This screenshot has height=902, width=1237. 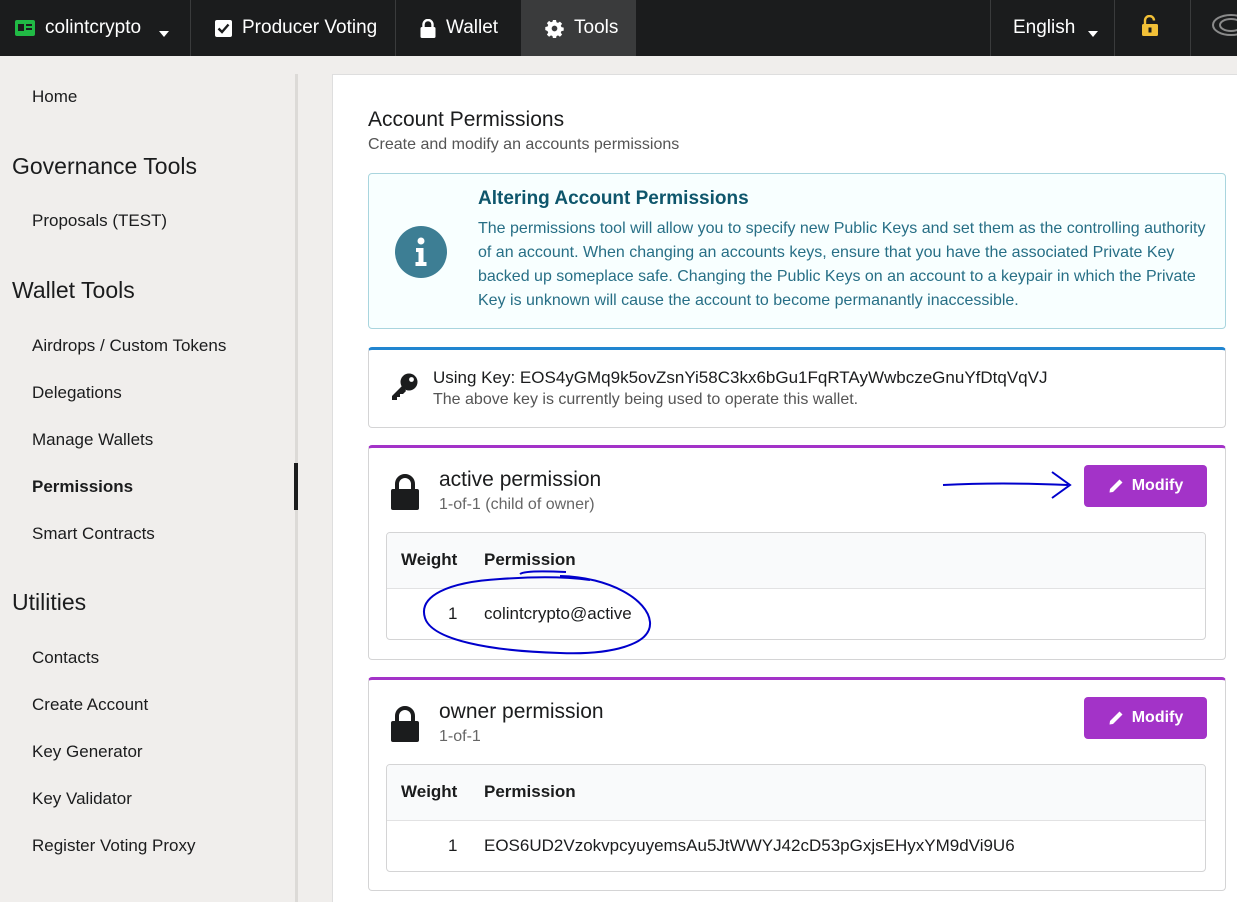 What do you see at coordinates (77, 393) in the screenshot?
I see `sidebar-item-delegations: Delegations` at bounding box center [77, 393].